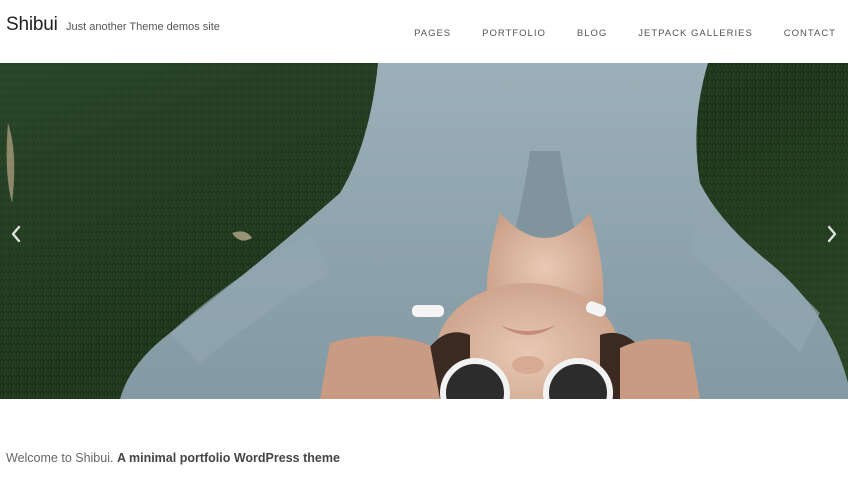 The height and width of the screenshot is (489, 848). What do you see at coordinates (32, 25) in the screenshot?
I see `site-title: Shibui` at bounding box center [32, 25].